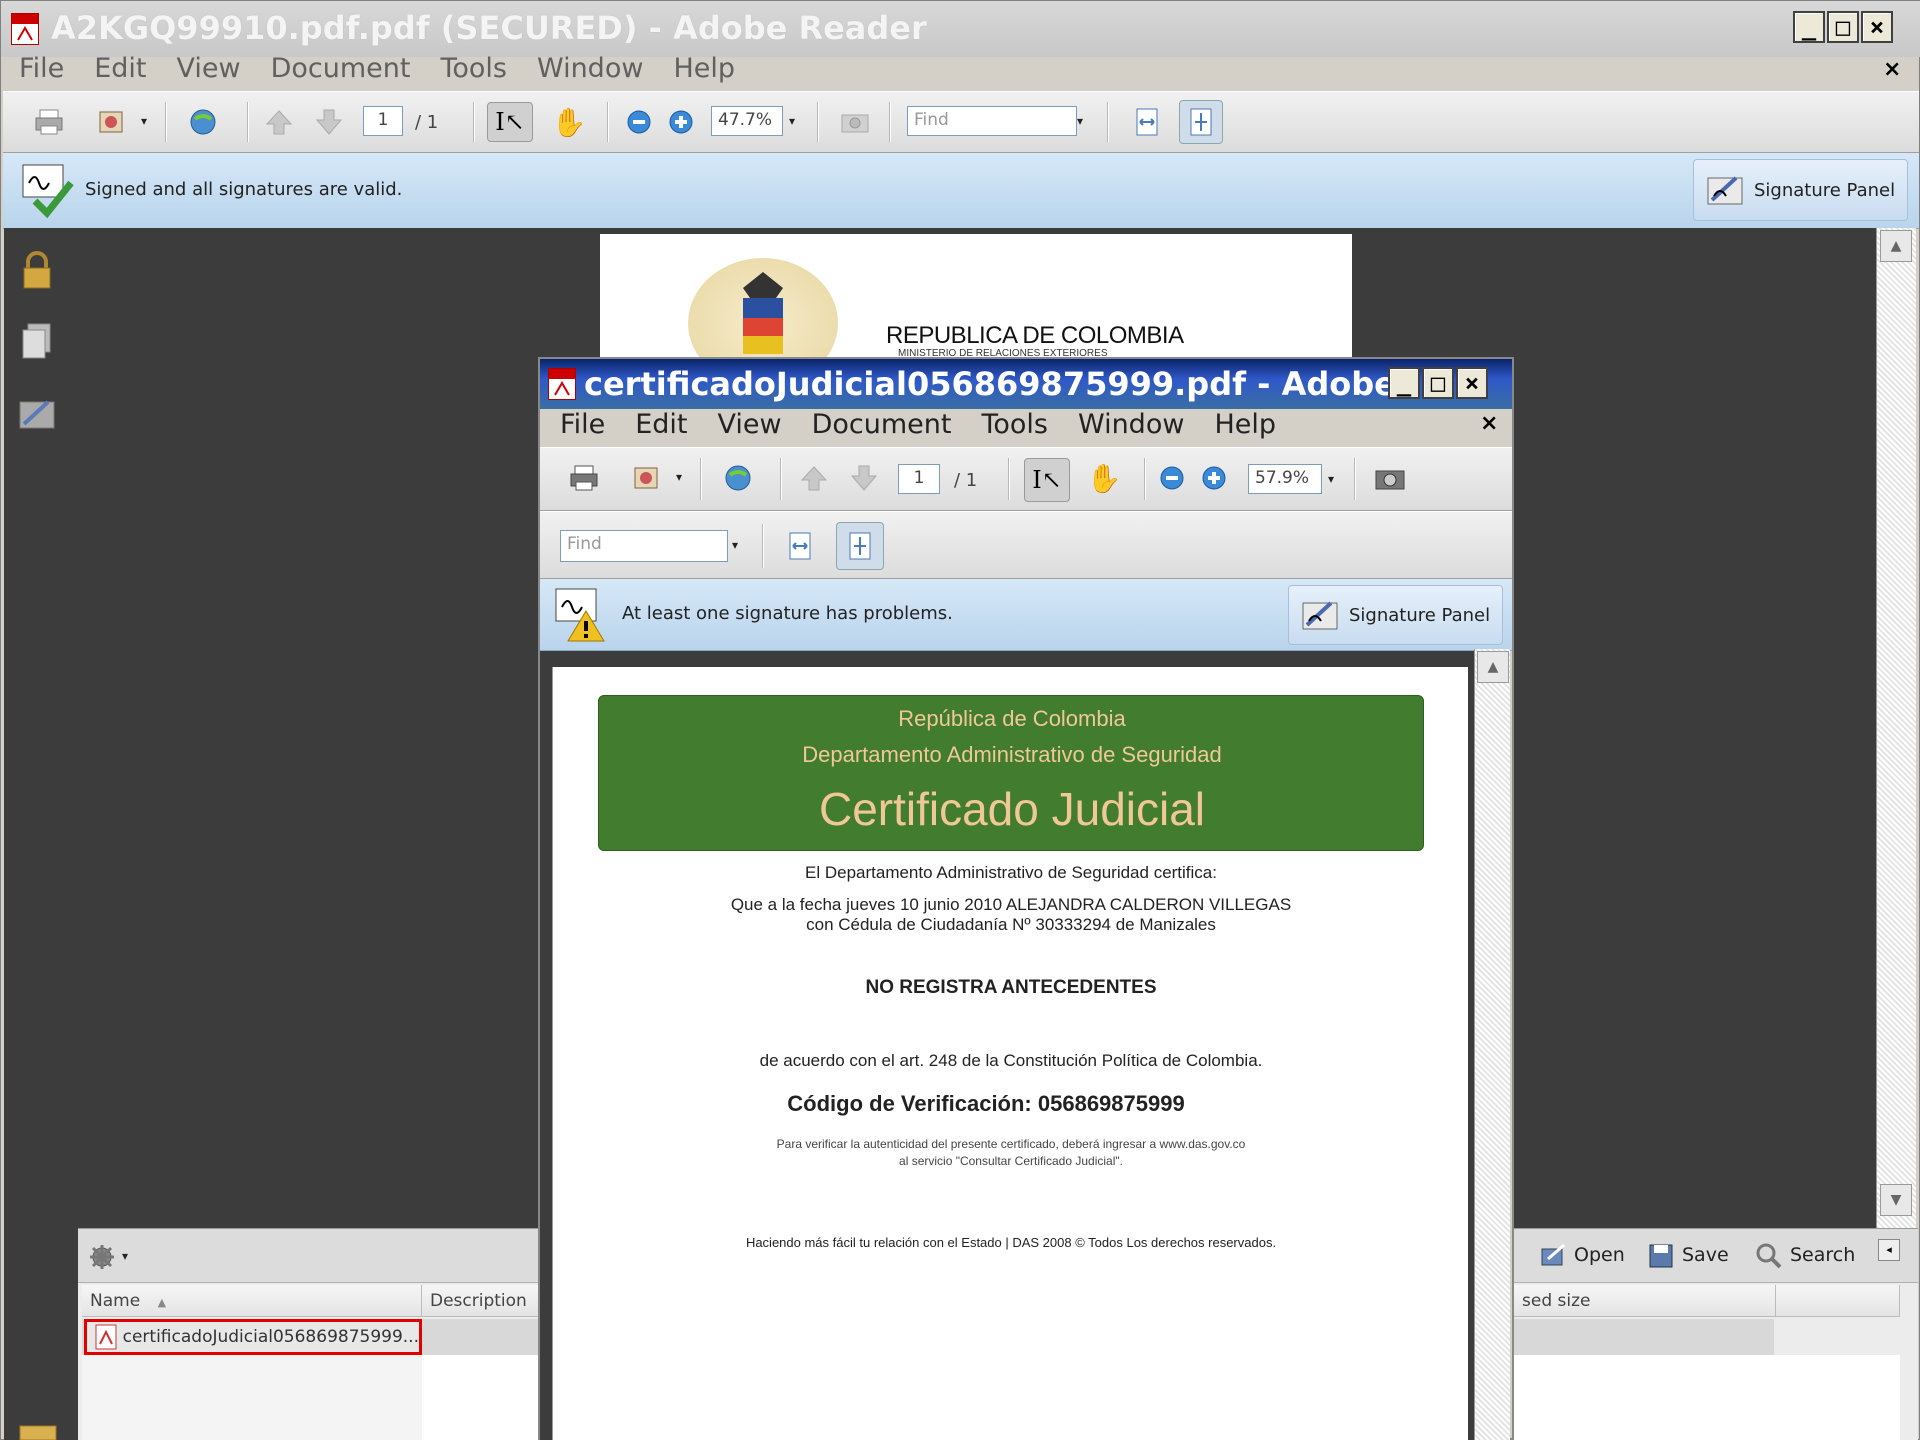 The image size is (1920, 1440). What do you see at coordinates (1472, 383) in the screenshot?
I see `child-close-button: ×` at bounding box center [1472, 383].